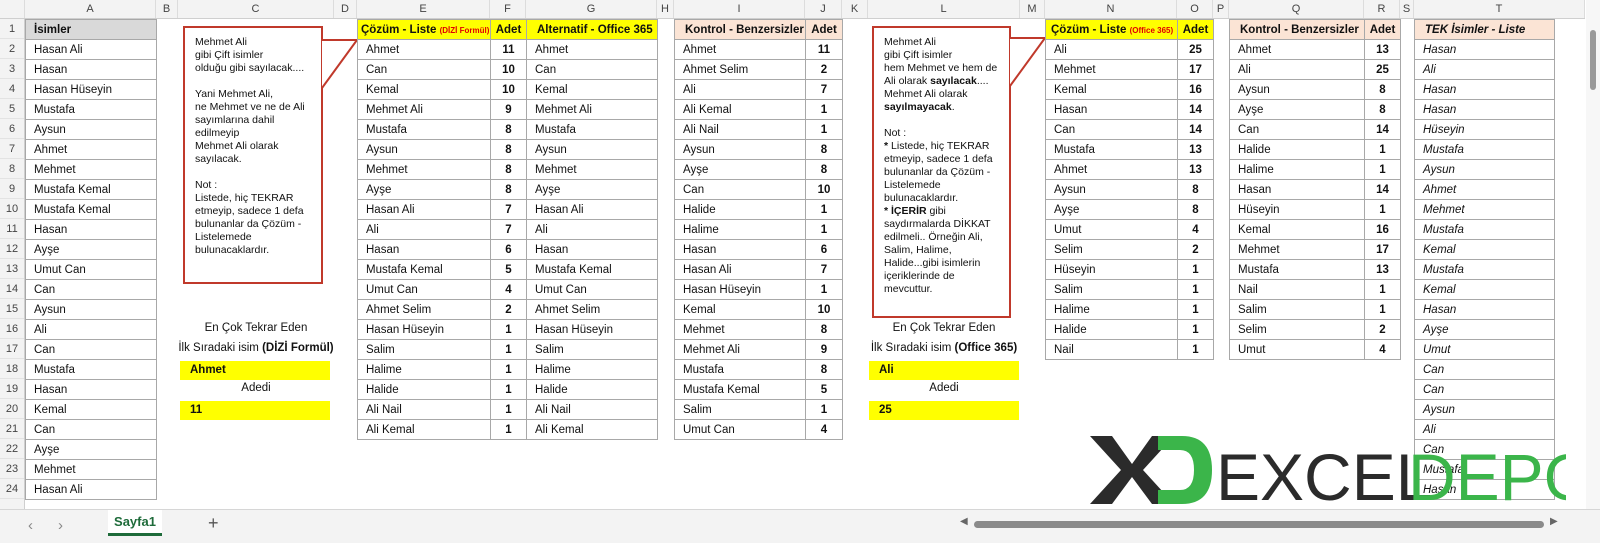 This screenshot has width=1600, height=543. Describe the element at coordinates (91, 189) in the screenshot. I see `list-item: Mustafa Kemal` at that location.